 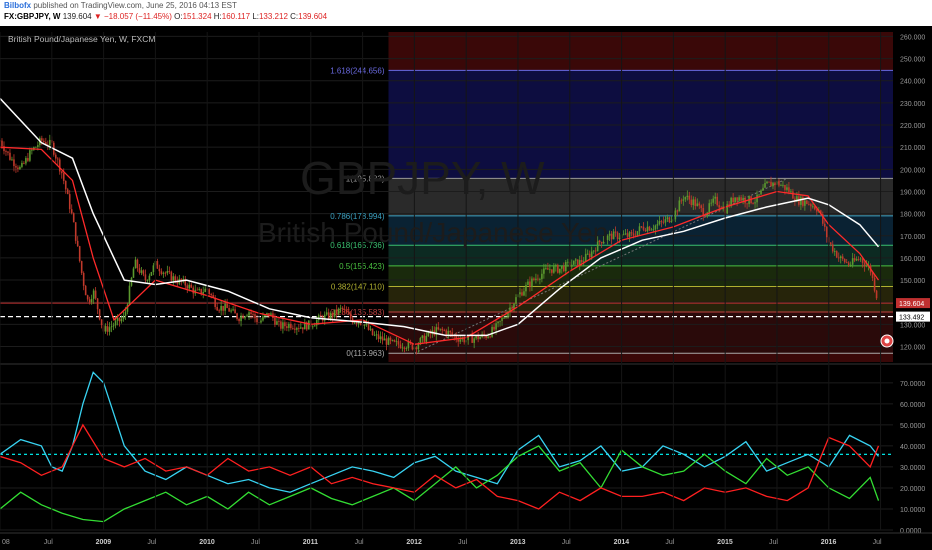 What do you see at coordinates (912, 384) in the screenshot?
I see `indicator-tick-label: 70.0000` at bounding box center [912, 384].